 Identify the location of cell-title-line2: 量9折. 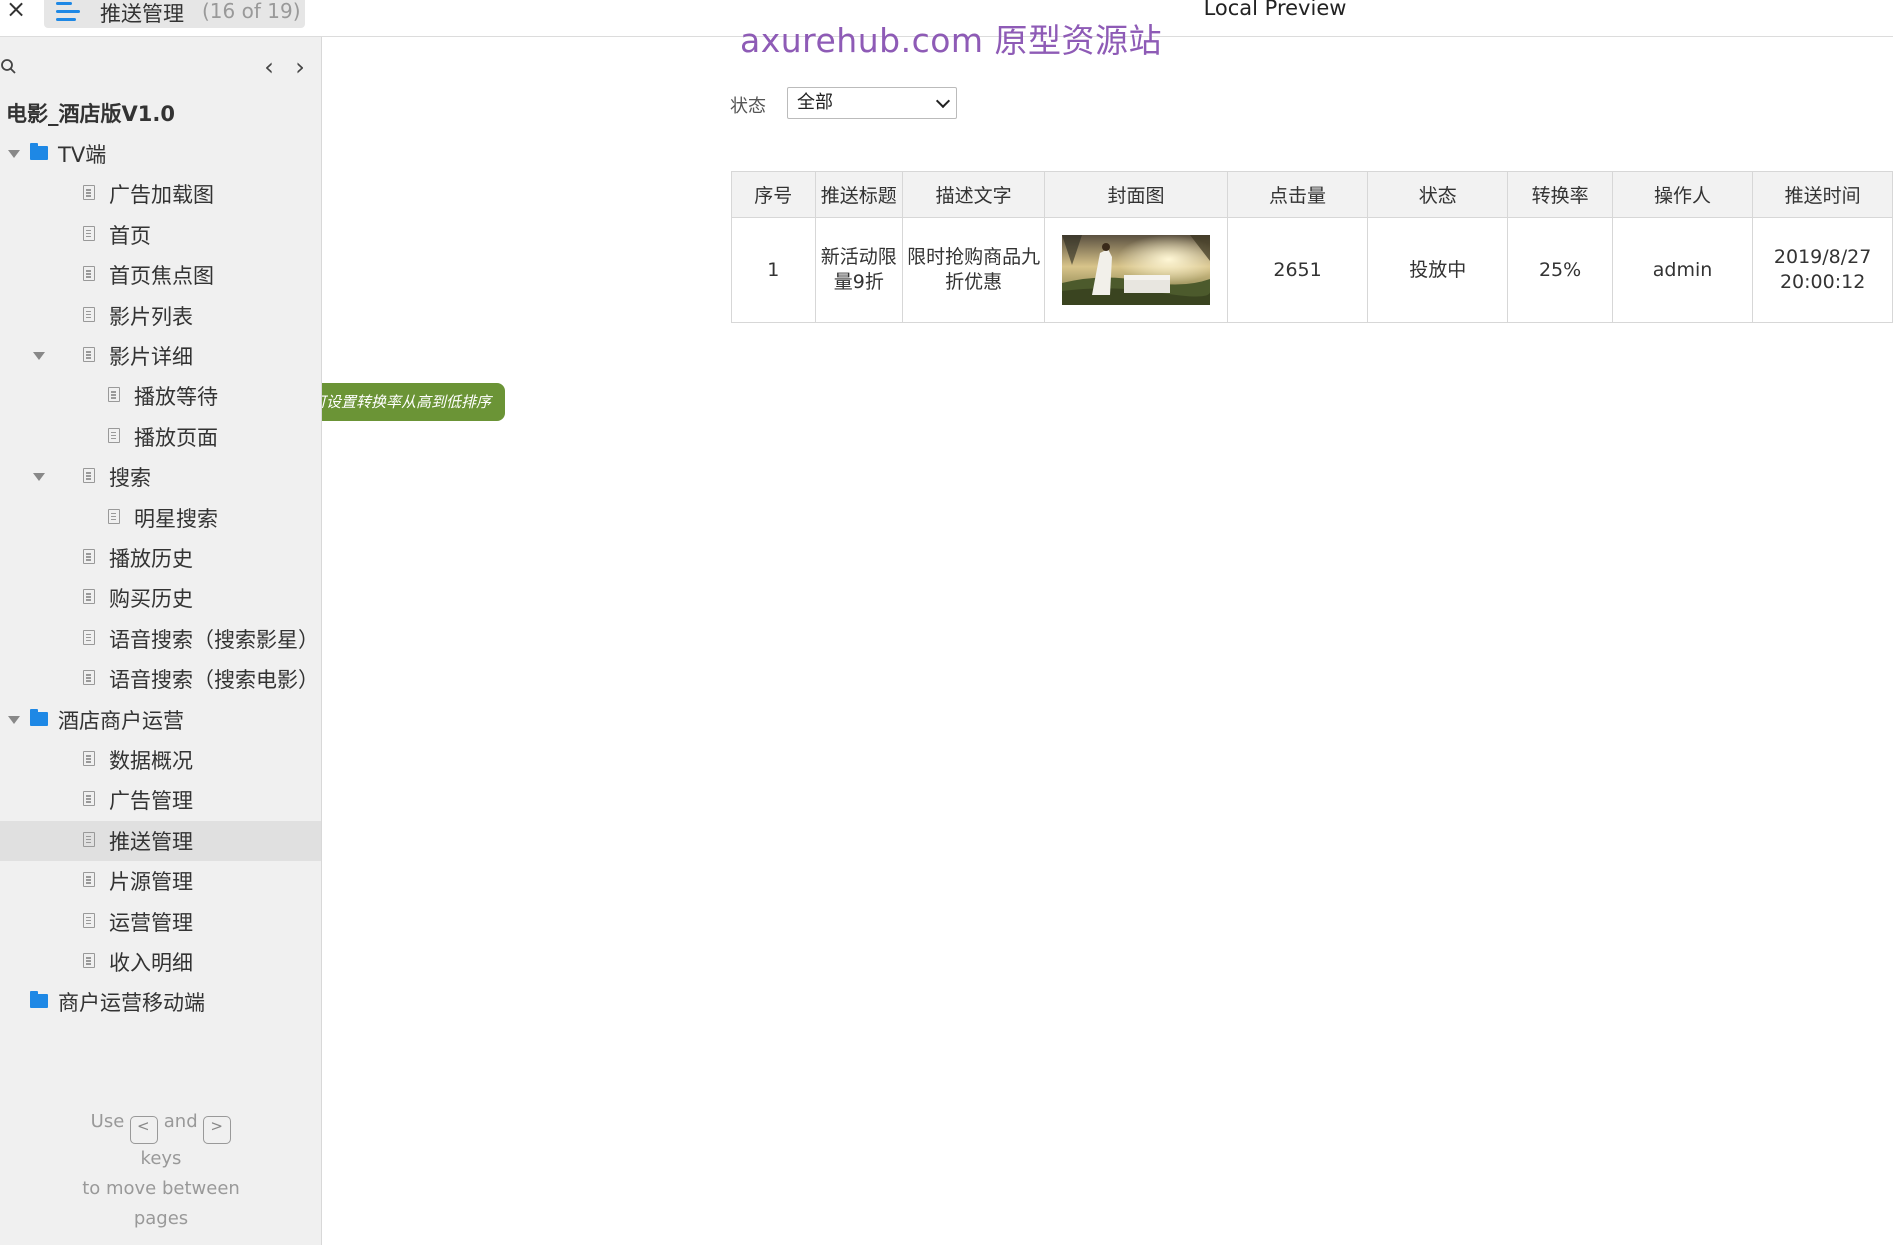
(858, 282).